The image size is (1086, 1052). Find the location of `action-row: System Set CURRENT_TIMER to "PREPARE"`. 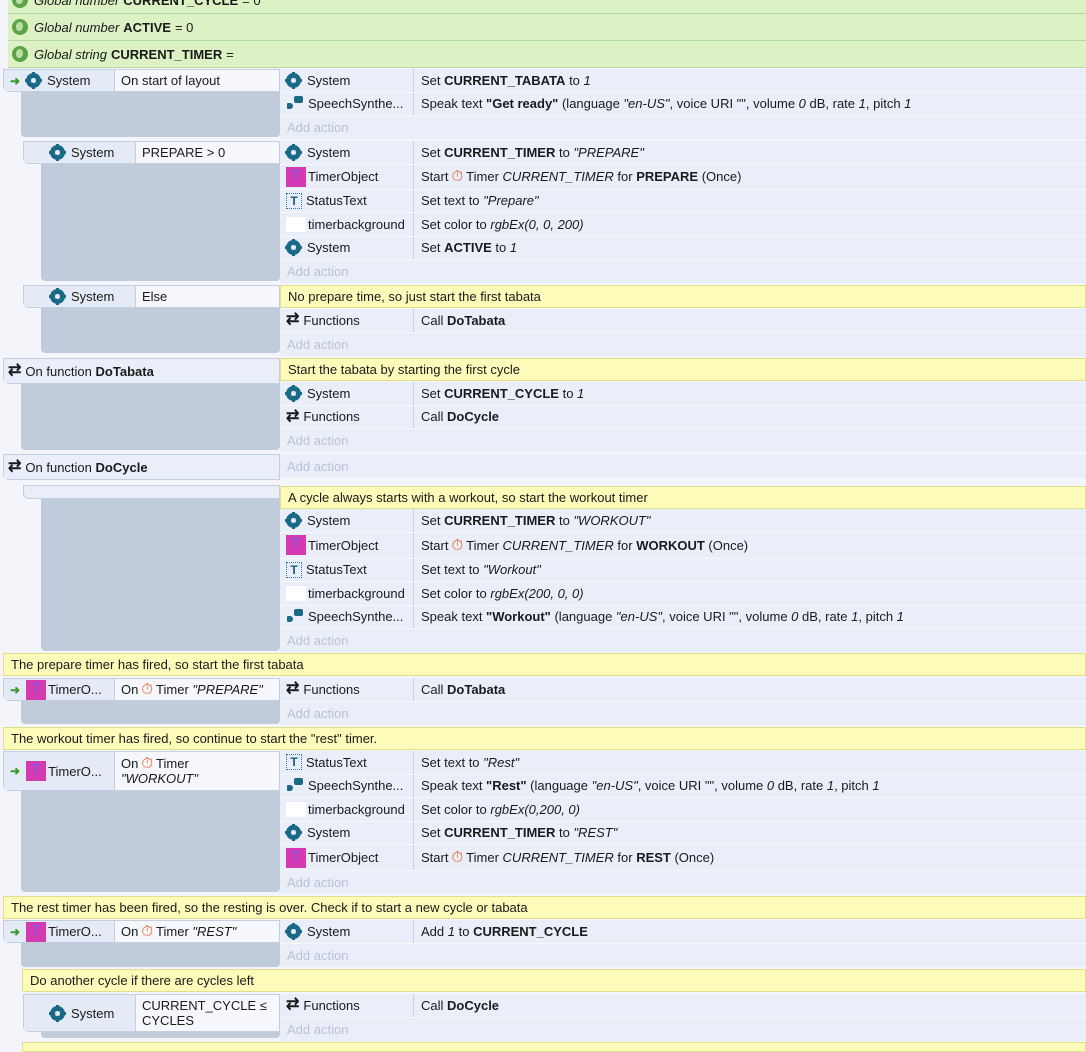

action-row: System Set CURRENT_TIMER to "PREPARE" is located at coordinates (683, 153).